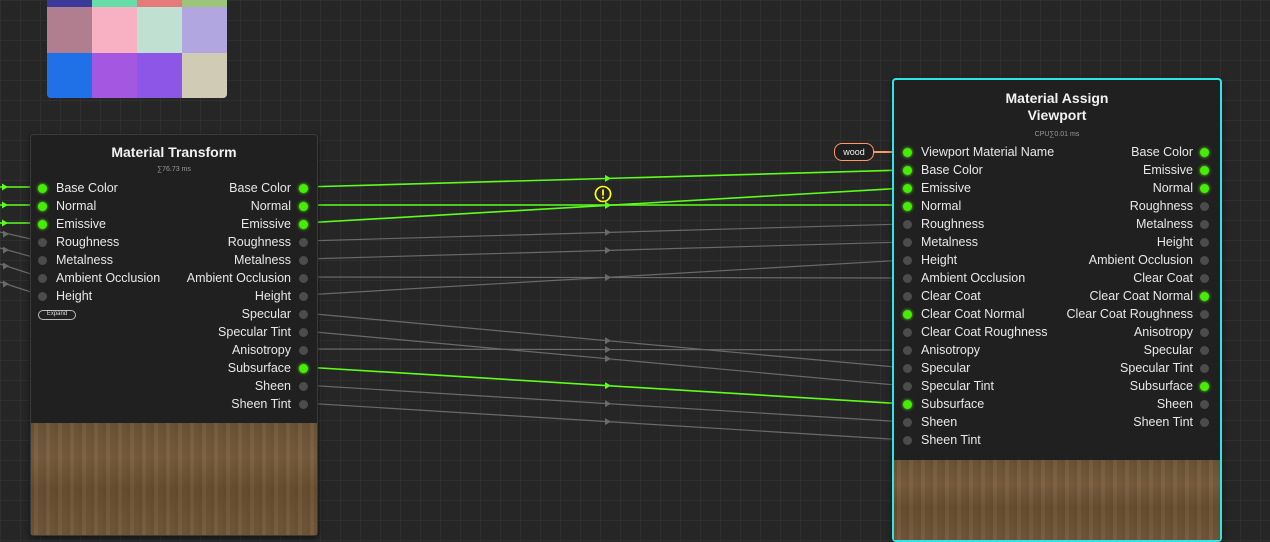  I want to click on wood-material-name-tag: wood, so click(854, 152).